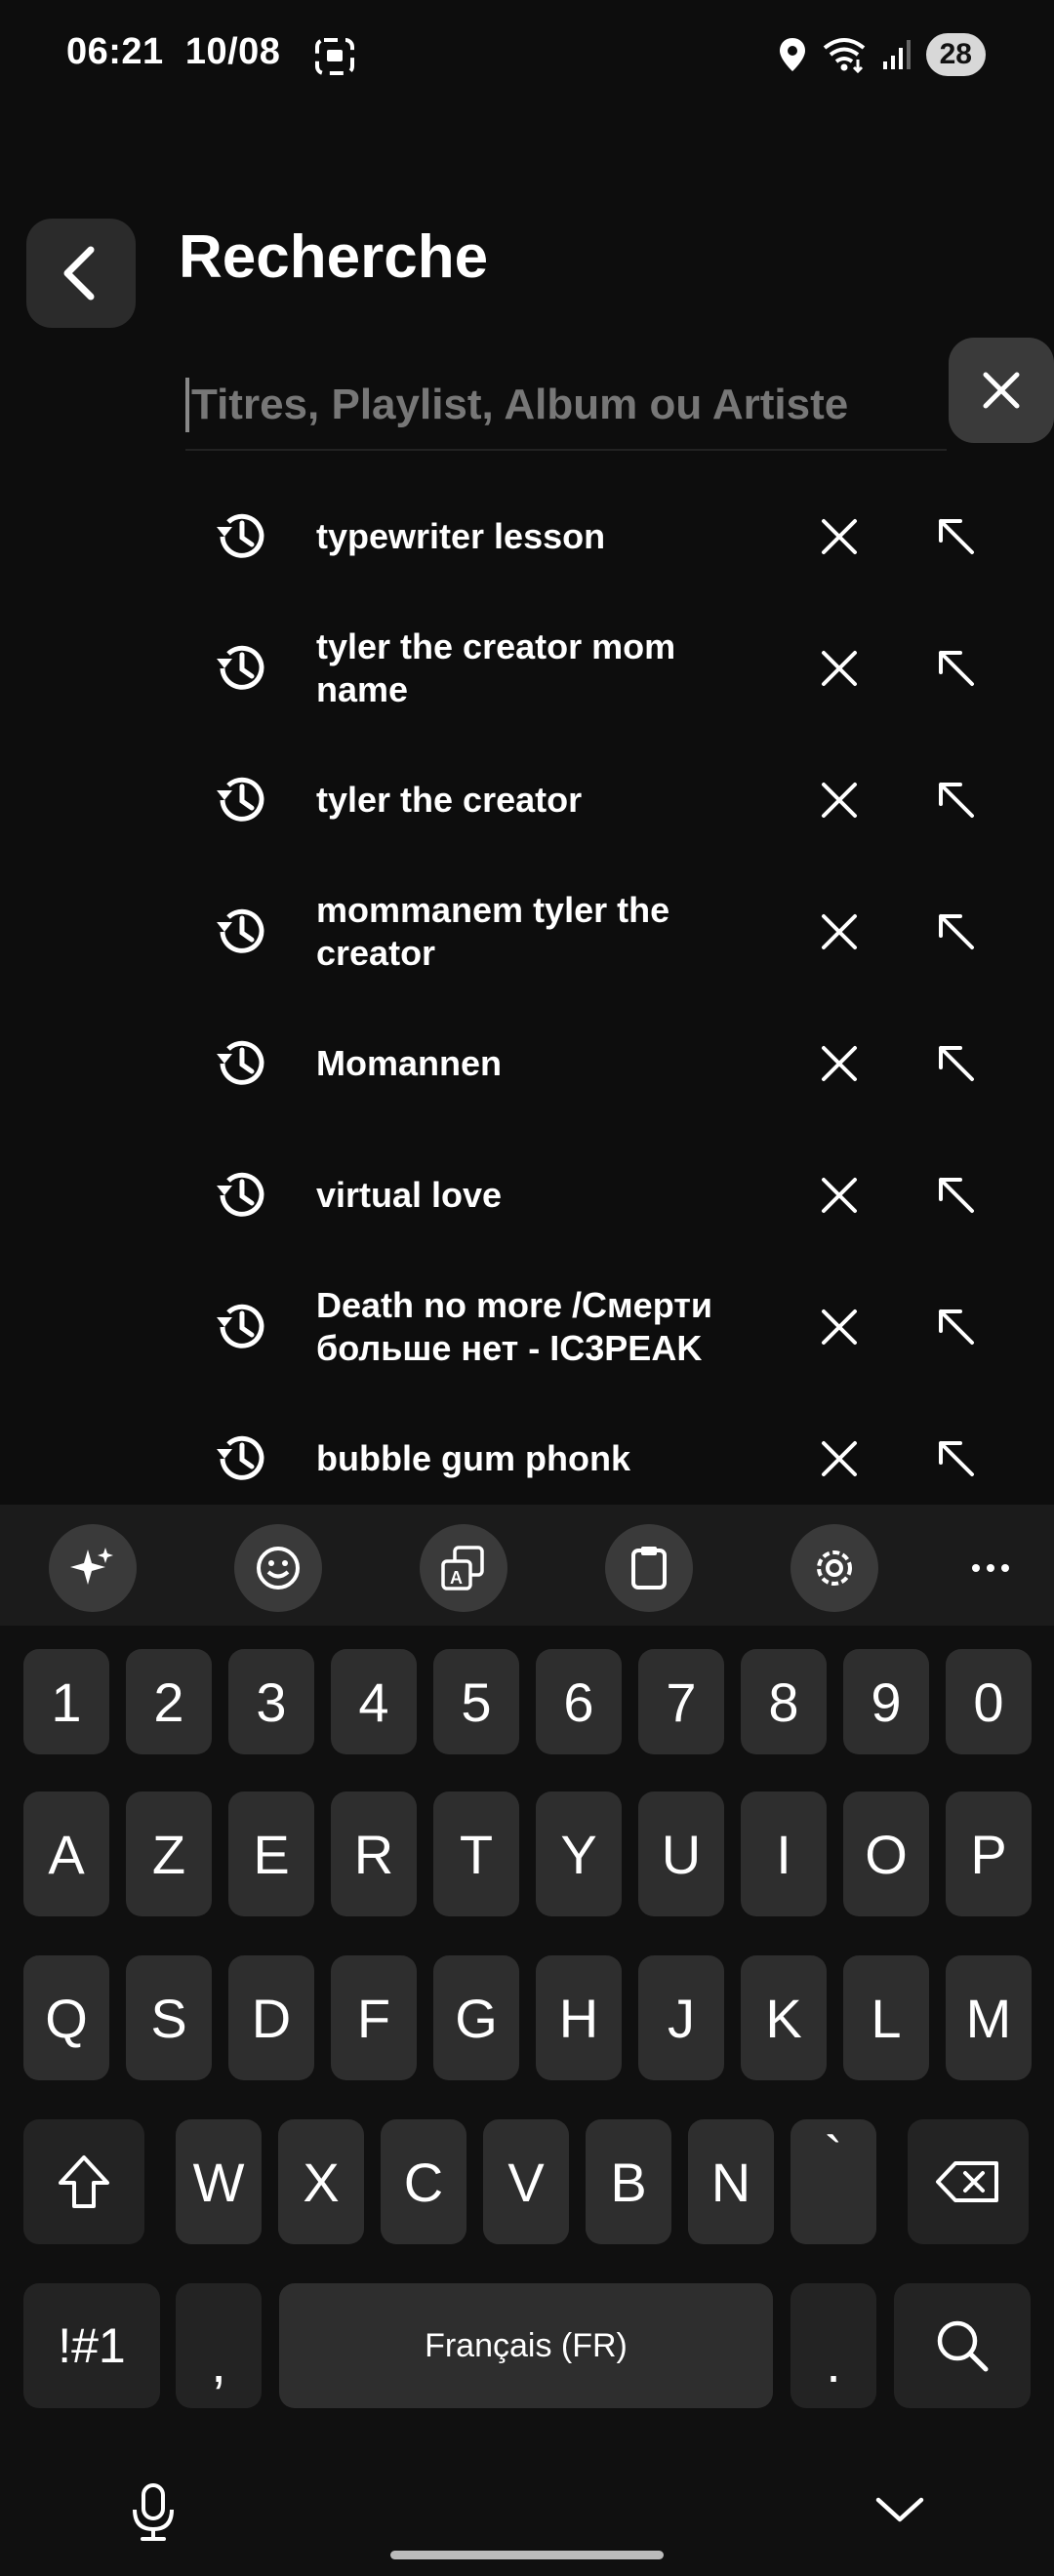 The image size is (1054, 2576). I want to click on history-item: tyler the creator mom name, so click(595, 668).